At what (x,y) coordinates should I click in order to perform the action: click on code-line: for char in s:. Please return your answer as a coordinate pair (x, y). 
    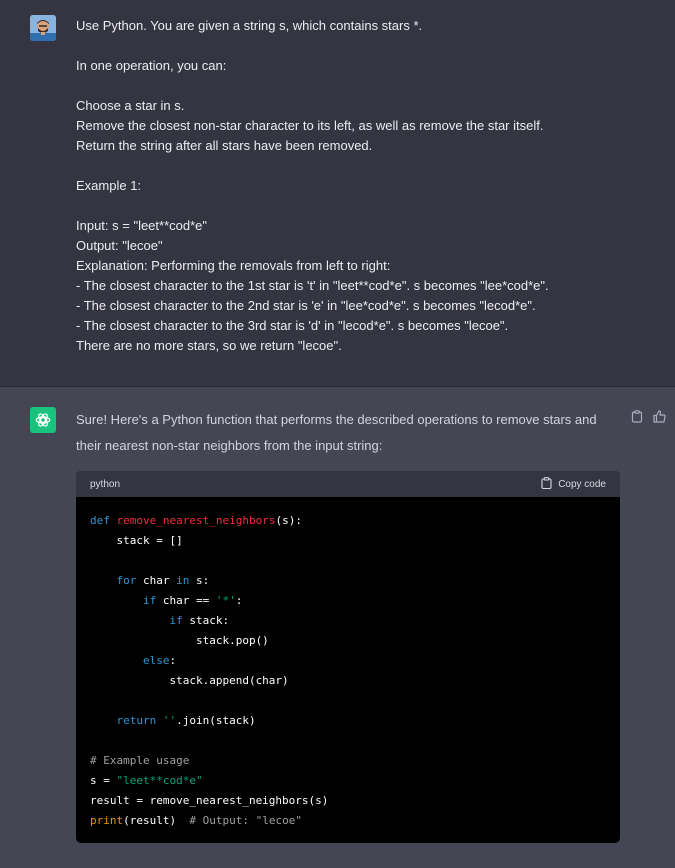
    Looking at the image, I should click on (163, 580).